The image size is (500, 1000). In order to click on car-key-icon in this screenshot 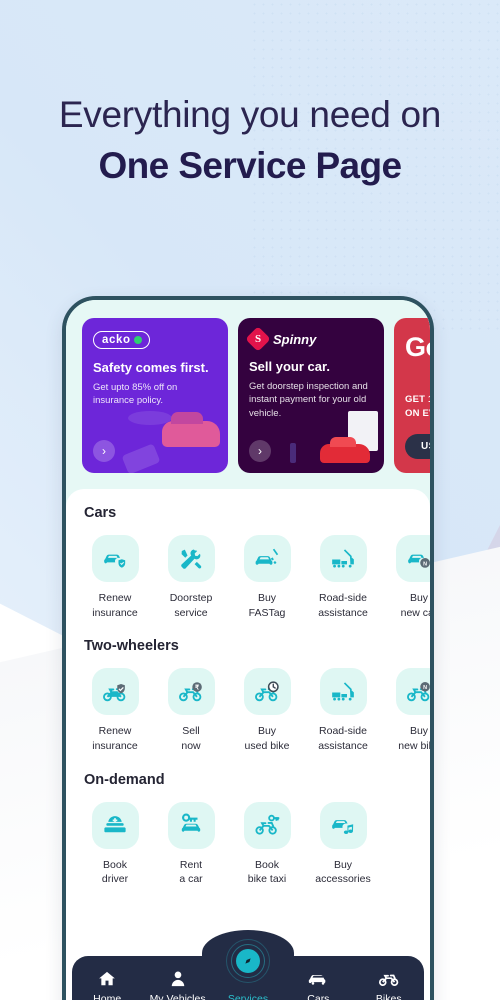, I will do `click(191, 825)`.